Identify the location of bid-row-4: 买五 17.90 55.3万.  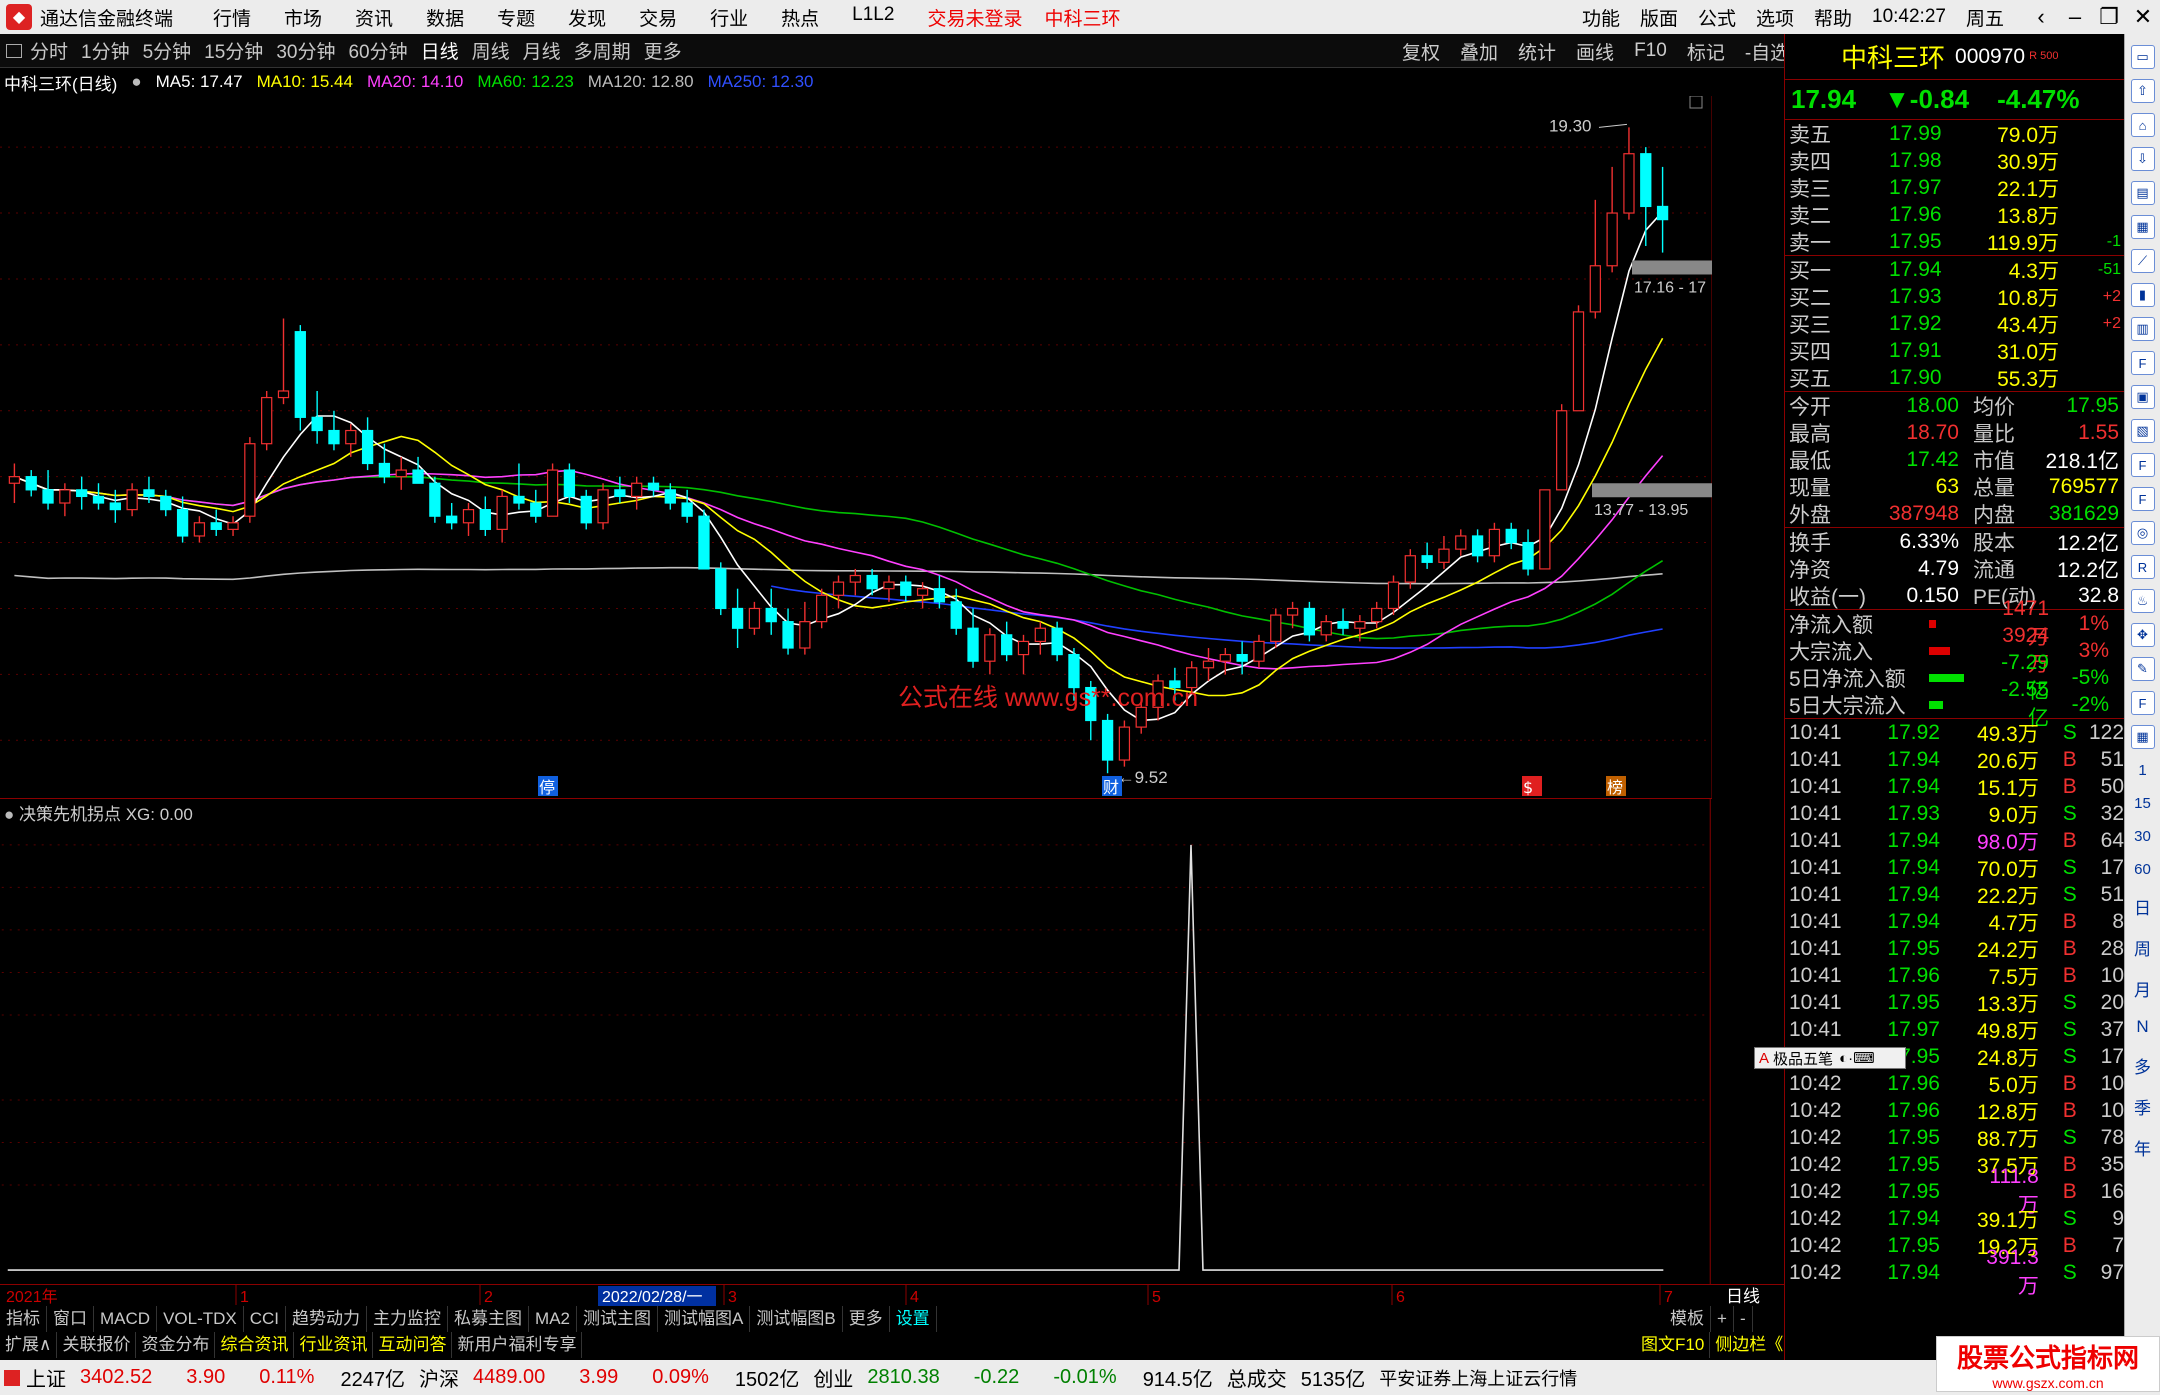
(1954, 377).